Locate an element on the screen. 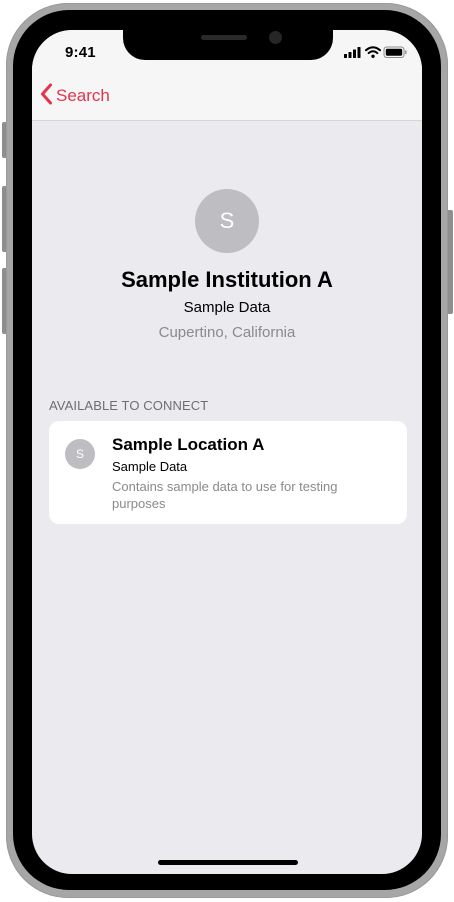  status-icons is located at coordinates (373, 52).